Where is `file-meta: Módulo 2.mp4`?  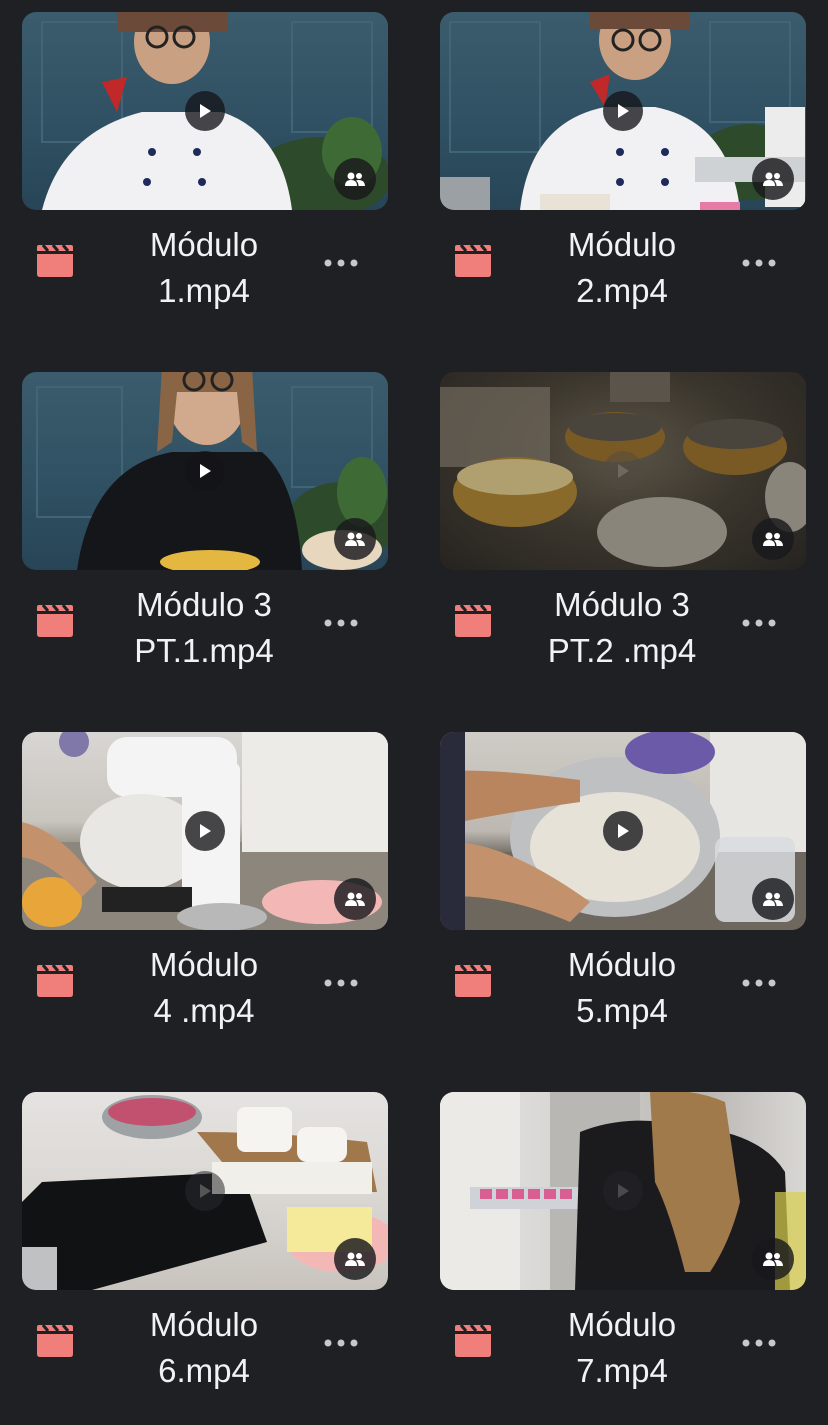 file-meta: Módulo 2.mp4 is located at coordinates (623, 275).